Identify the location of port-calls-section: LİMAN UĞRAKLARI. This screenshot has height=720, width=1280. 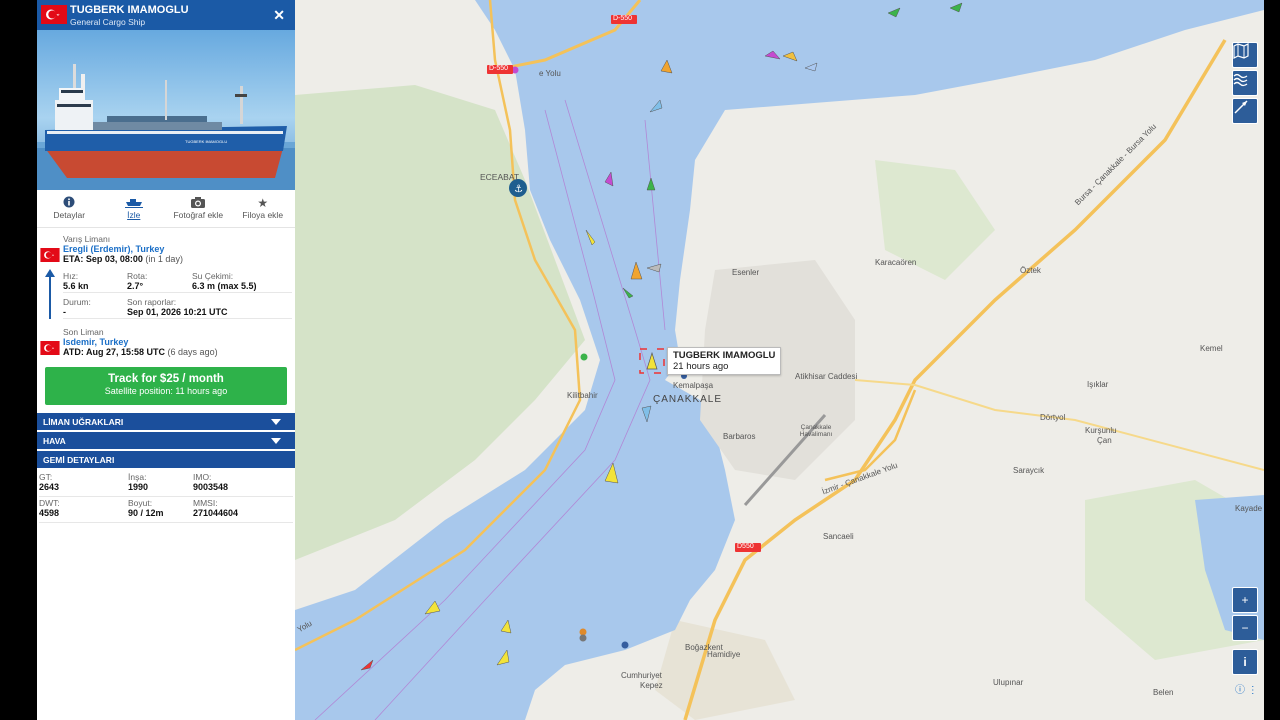
(166, 421).